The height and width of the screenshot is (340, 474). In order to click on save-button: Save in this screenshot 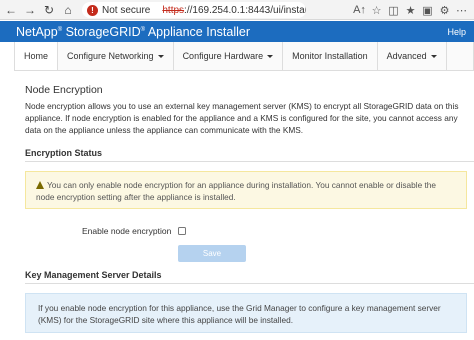, I will do `click(212, 253)`.